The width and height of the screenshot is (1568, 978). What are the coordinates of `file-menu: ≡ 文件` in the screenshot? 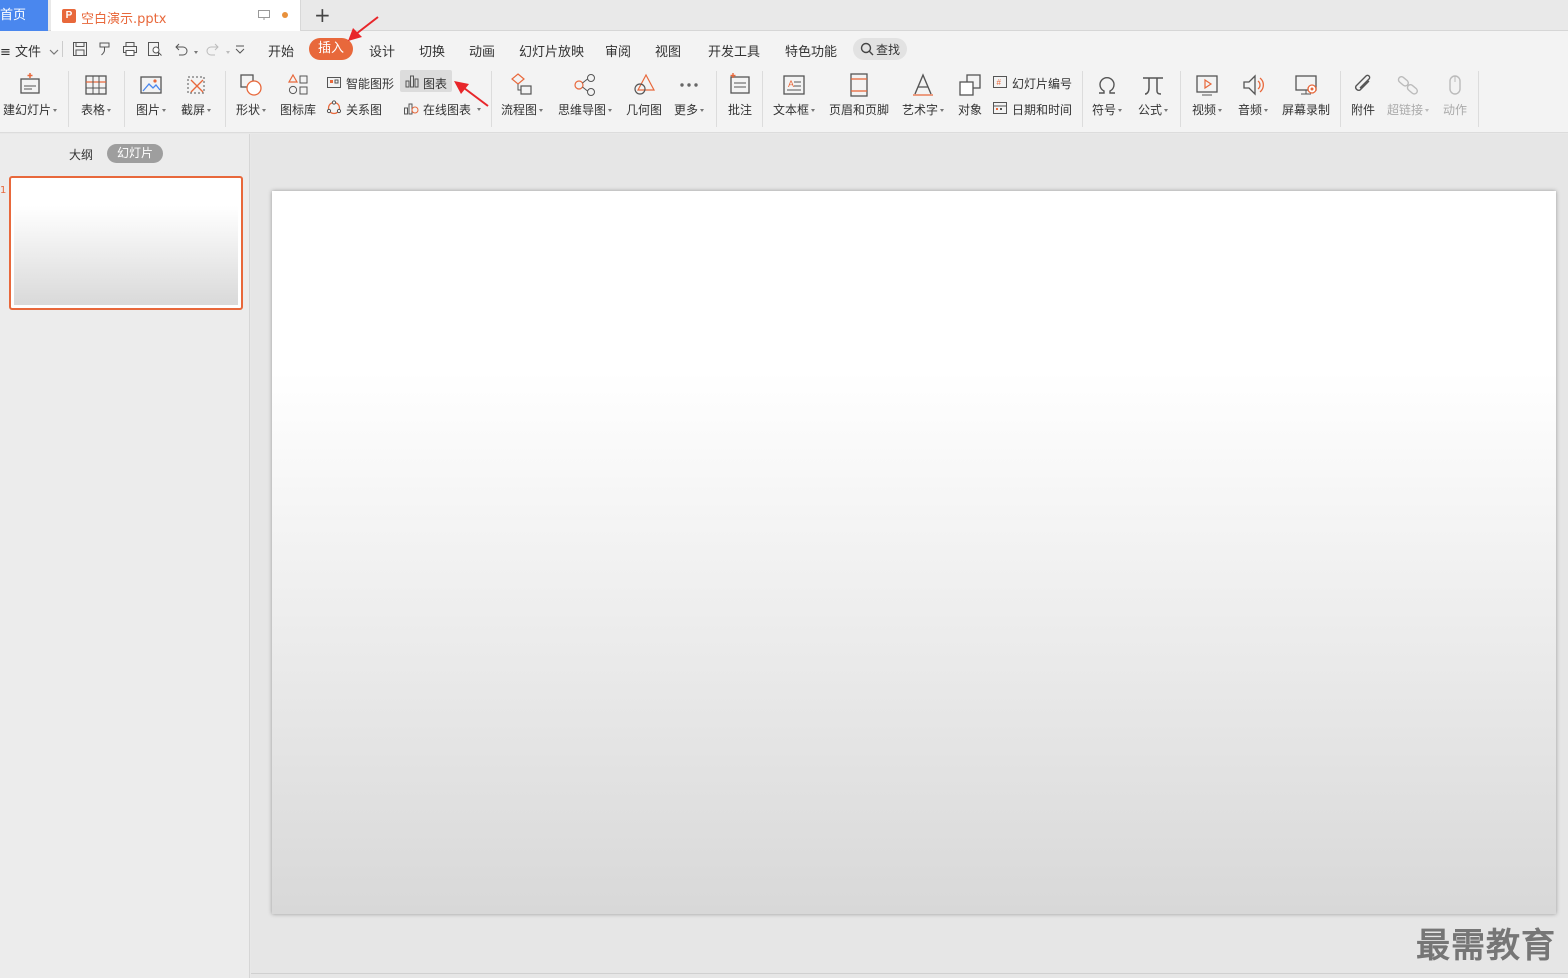 It's located at (29, 50).